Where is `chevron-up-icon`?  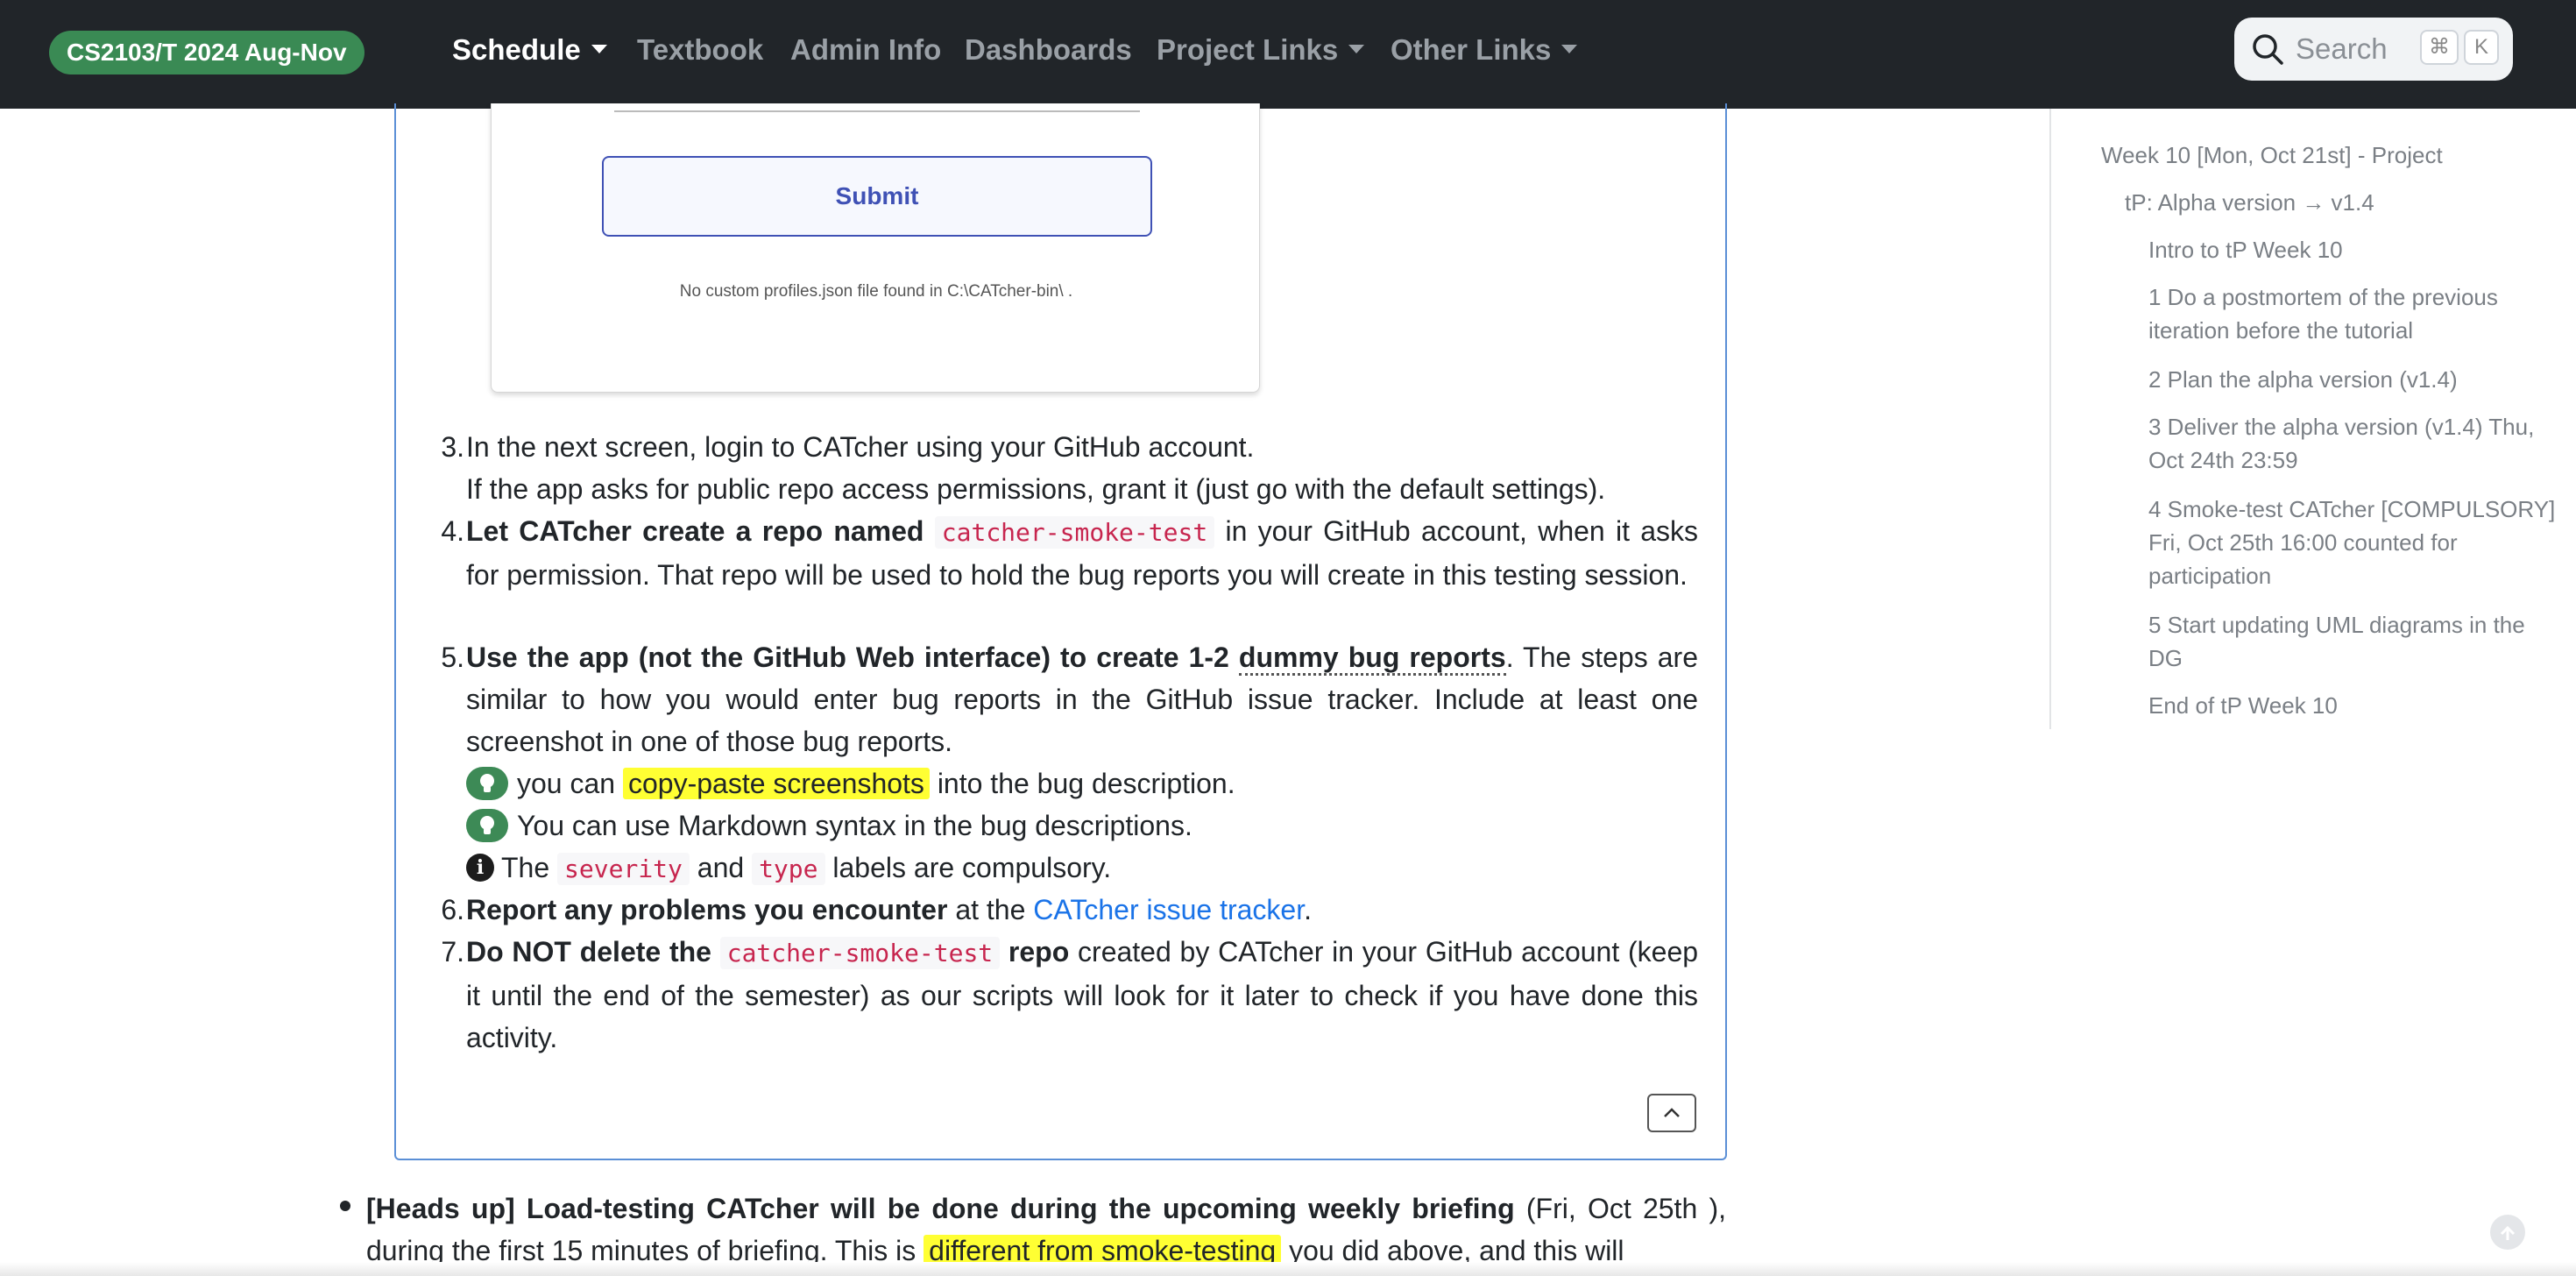
chevron-up-icon is located at coordinates (1672, 1112).